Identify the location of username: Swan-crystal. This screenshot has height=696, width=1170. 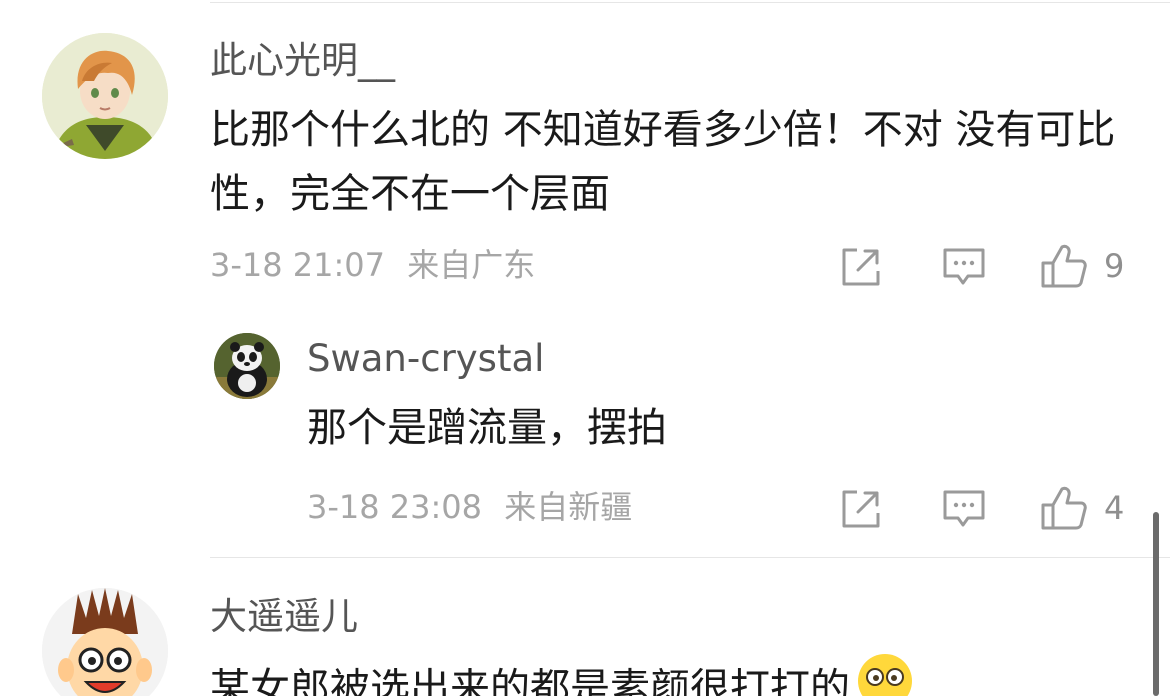
(425, 359).